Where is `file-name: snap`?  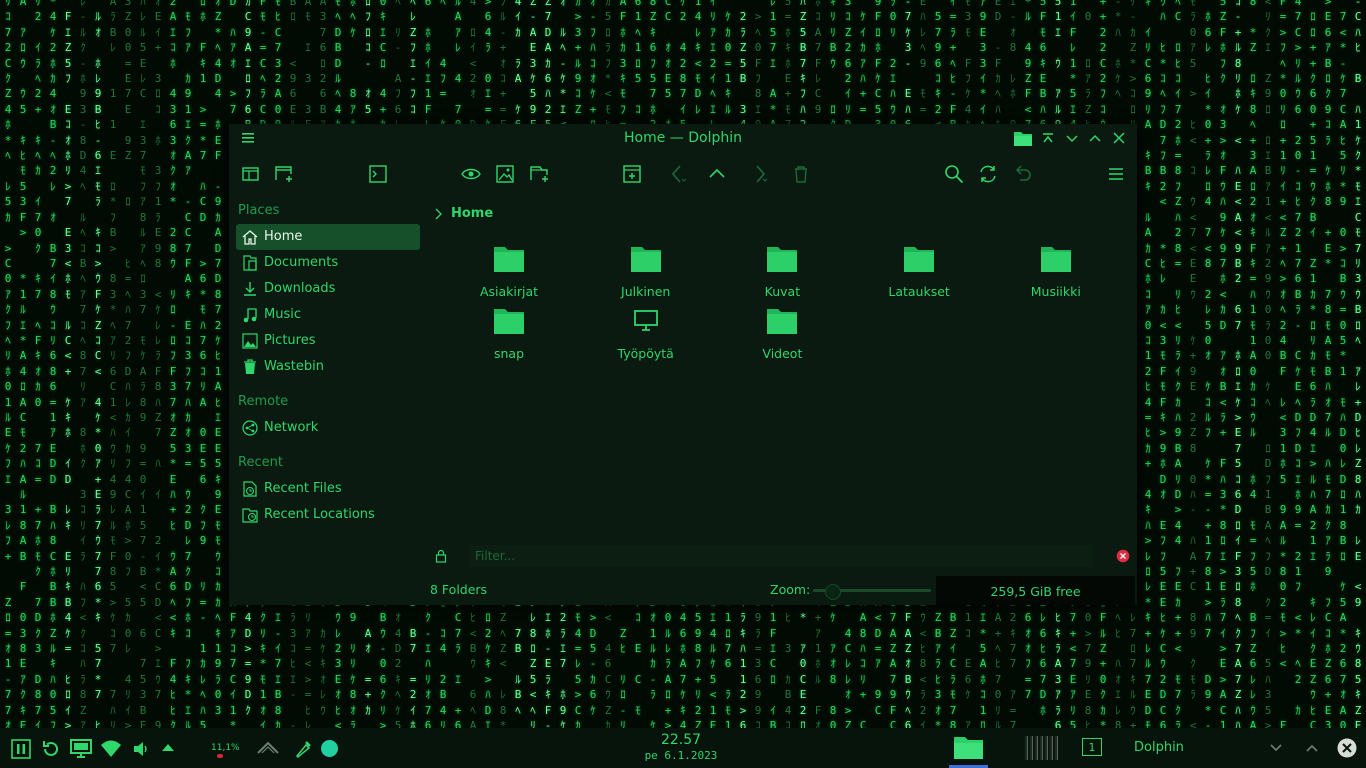 file-name: snap is located at coordinates (509, 353).